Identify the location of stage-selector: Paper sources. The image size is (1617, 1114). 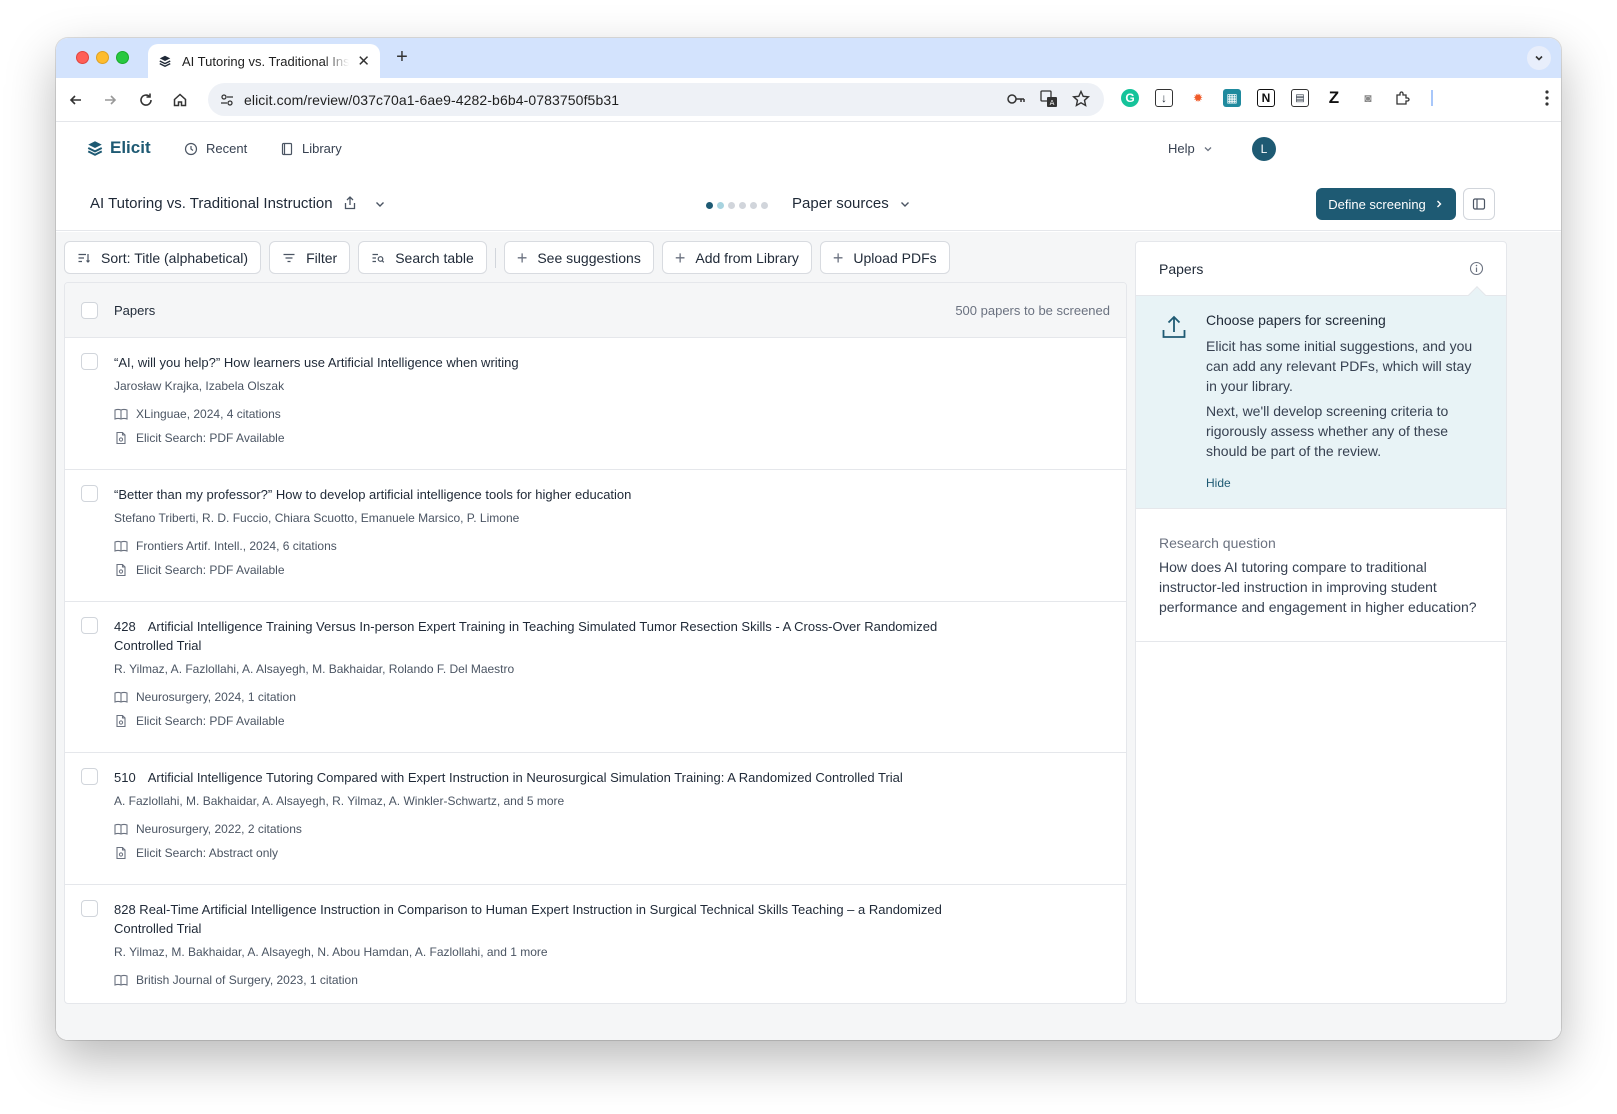
(851, 203).